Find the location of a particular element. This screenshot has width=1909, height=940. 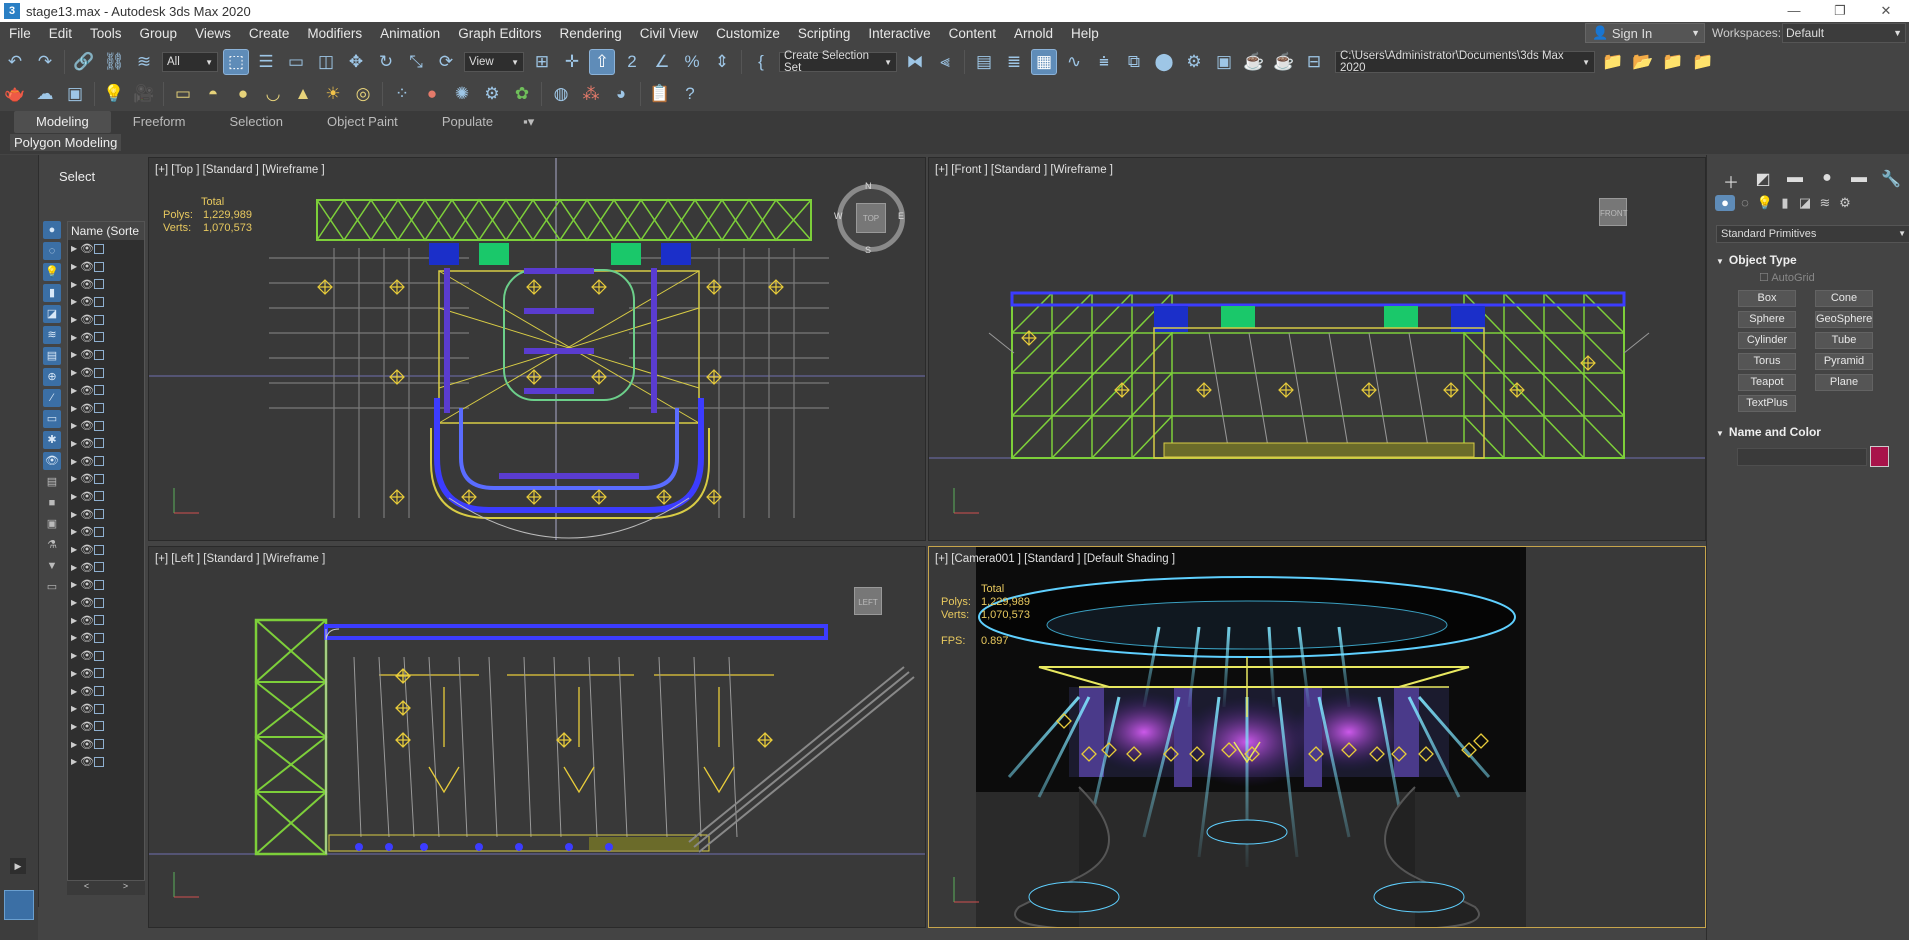

object-color-swatch is located at coordinates (1879, 456).